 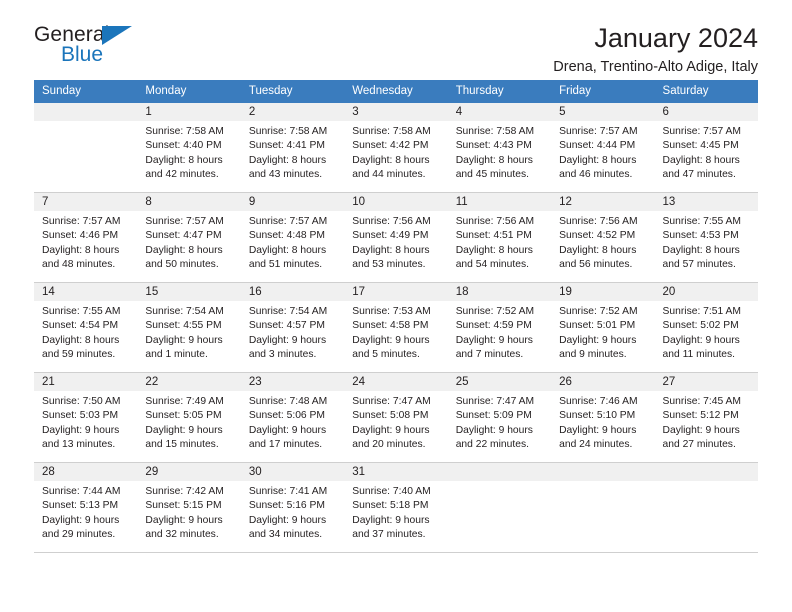 What do you see at coordinates (81, 401) in the screenshot?
I see `sunrise-text: Sunrise: 7:50 AM` at bounding box center [81, 401].